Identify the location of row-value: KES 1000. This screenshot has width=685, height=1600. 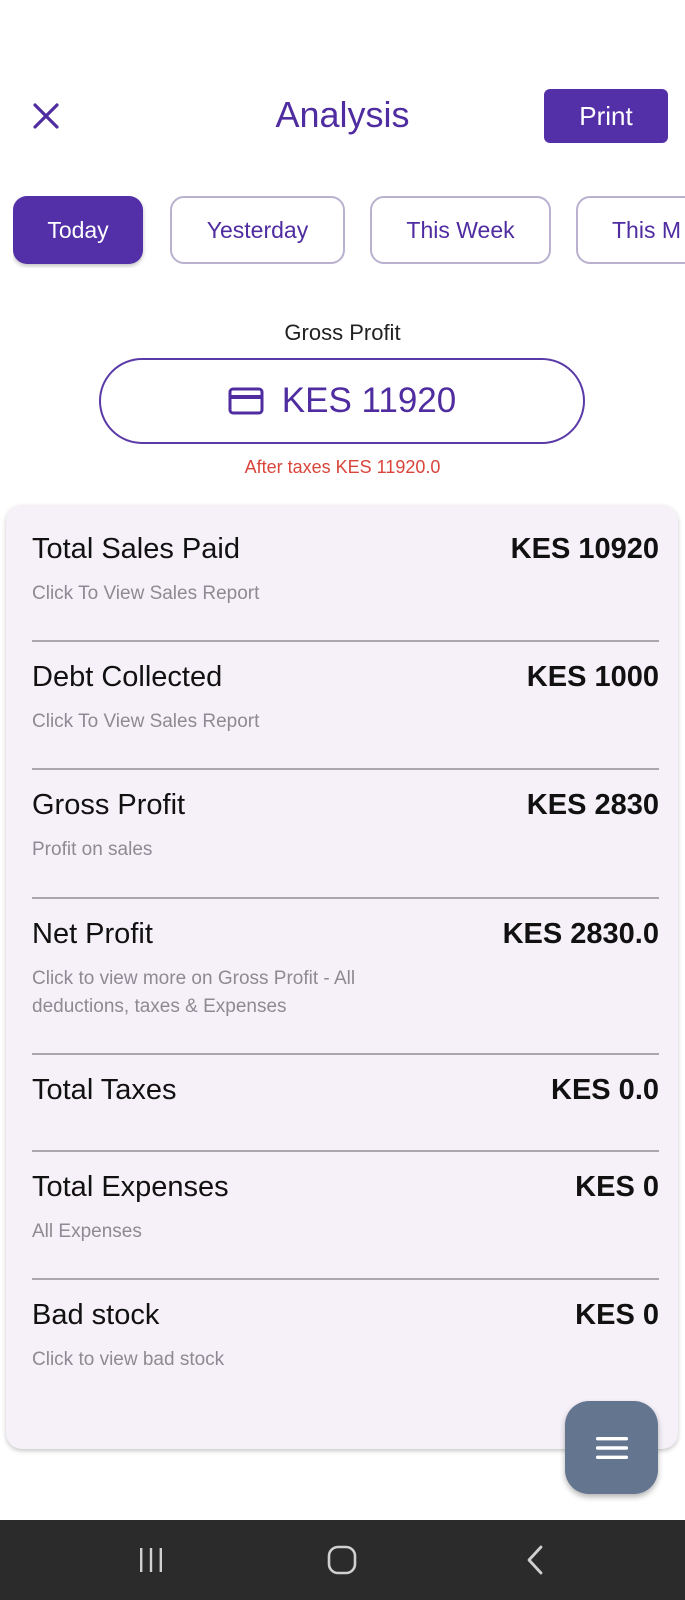
(592, 677).